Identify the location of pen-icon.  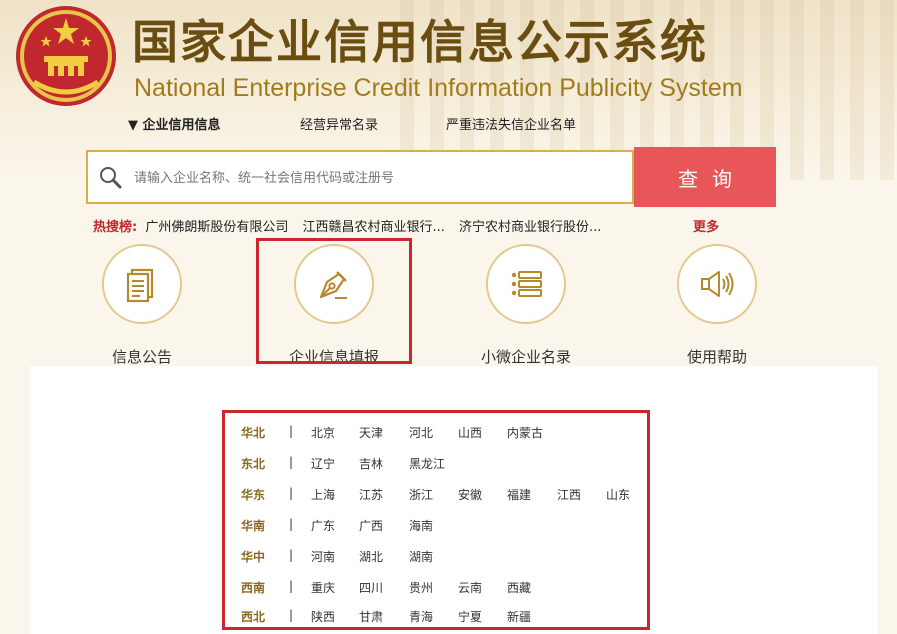
(333, 285).